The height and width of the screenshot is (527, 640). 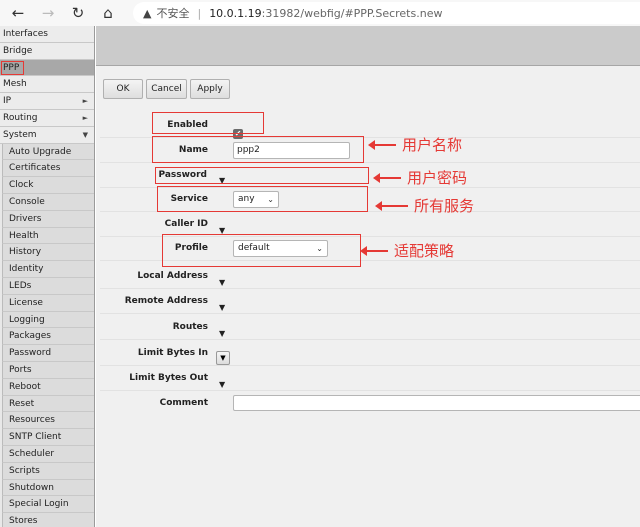 I want to click on limit-bytes-out-row: Limit Bytes Out ▼, so click(x=370, y=378).